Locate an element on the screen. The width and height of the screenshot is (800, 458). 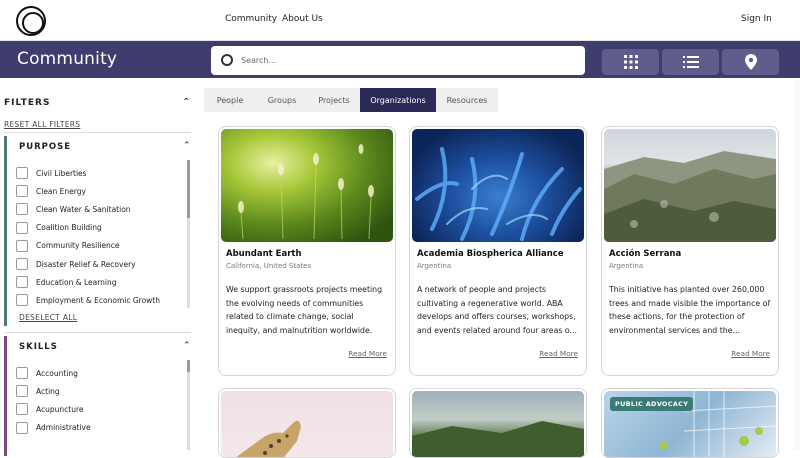
filter-option: Community Resilience is located at coordinates (68, 246).